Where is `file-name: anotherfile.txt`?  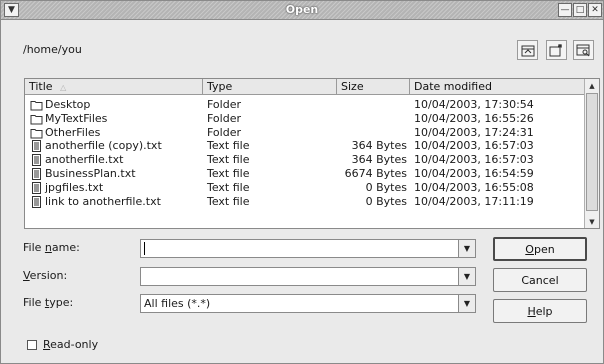
file-name: anotherfile.txt is located at coordinates (84, 160).